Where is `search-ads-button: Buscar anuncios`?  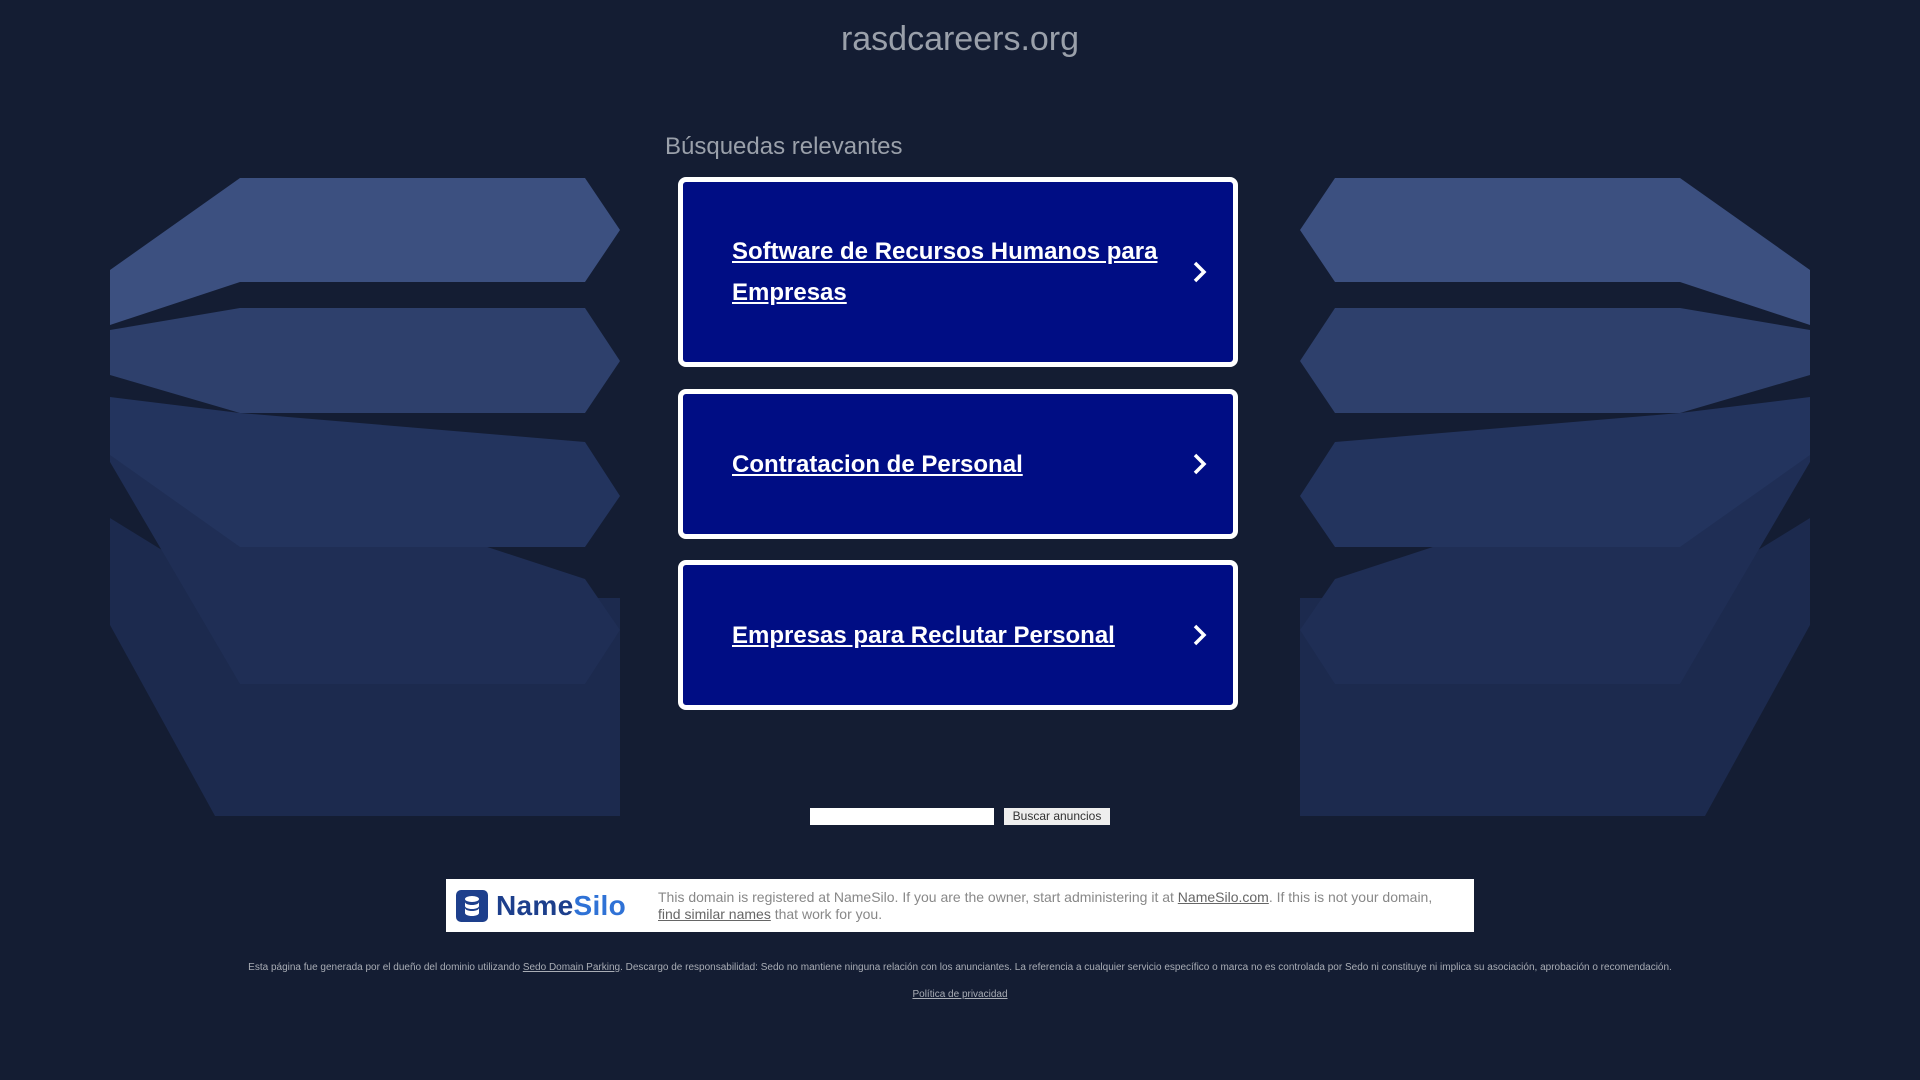 search-ads-button: Buscar anuncios is located at coordinates (1057, 816).